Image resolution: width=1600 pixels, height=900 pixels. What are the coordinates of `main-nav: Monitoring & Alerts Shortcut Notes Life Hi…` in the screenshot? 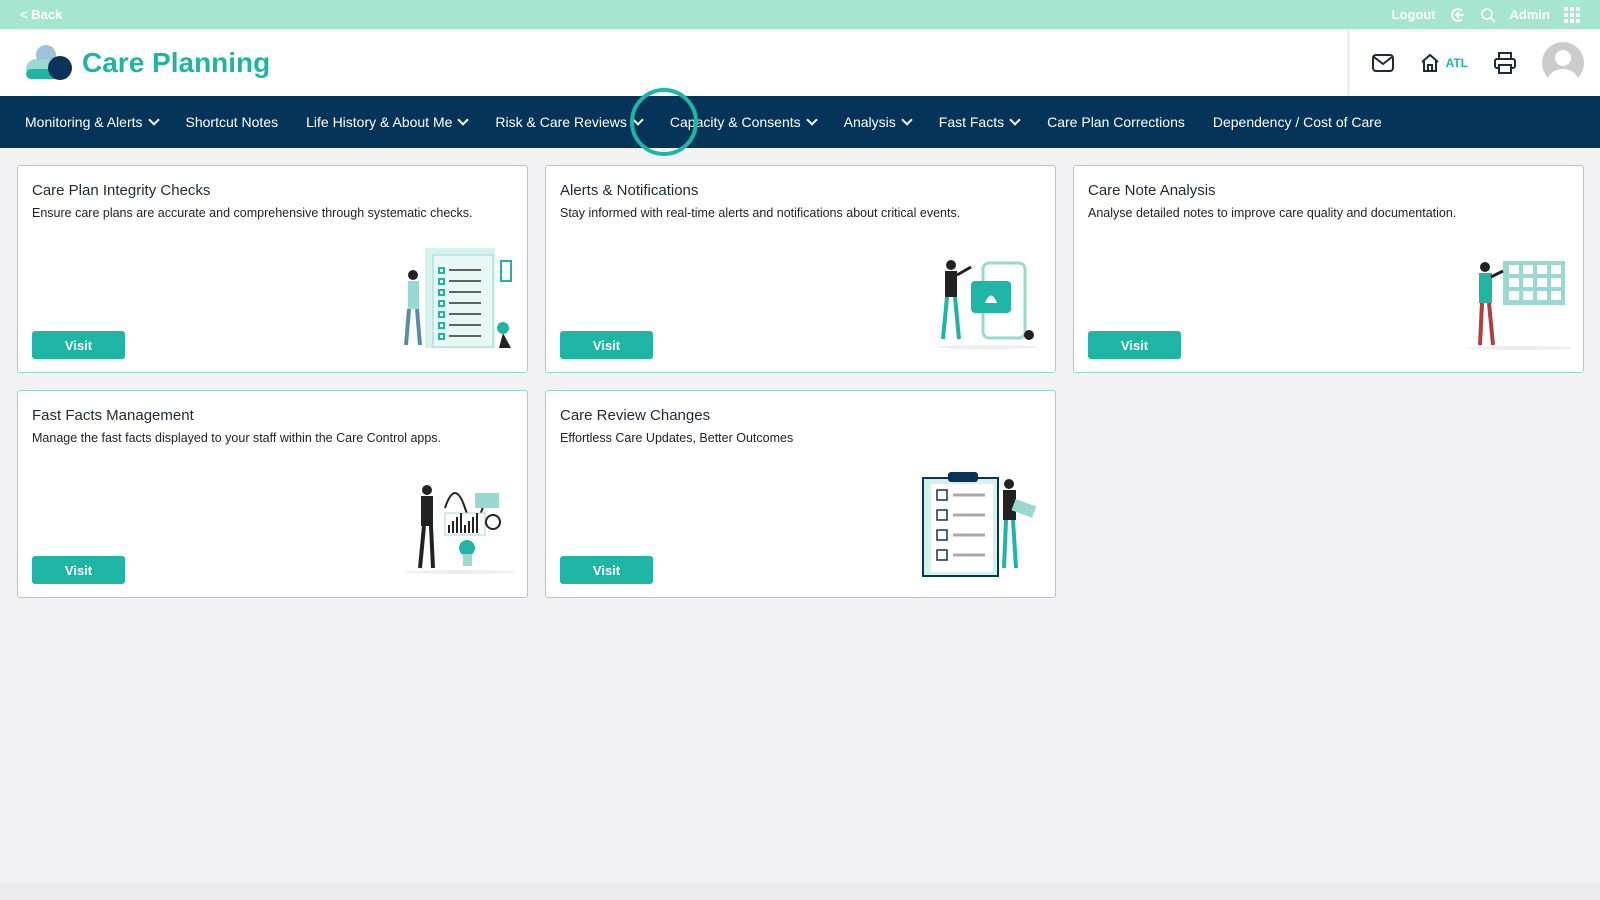 It's located at (800, 122).